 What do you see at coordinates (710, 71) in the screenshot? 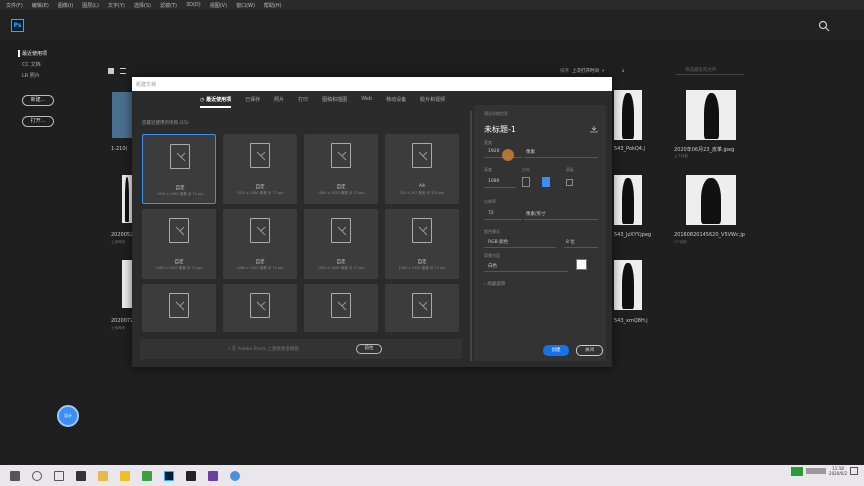
I see `filter-input: 筛选最近的文件` at bounding box center [710, 71].